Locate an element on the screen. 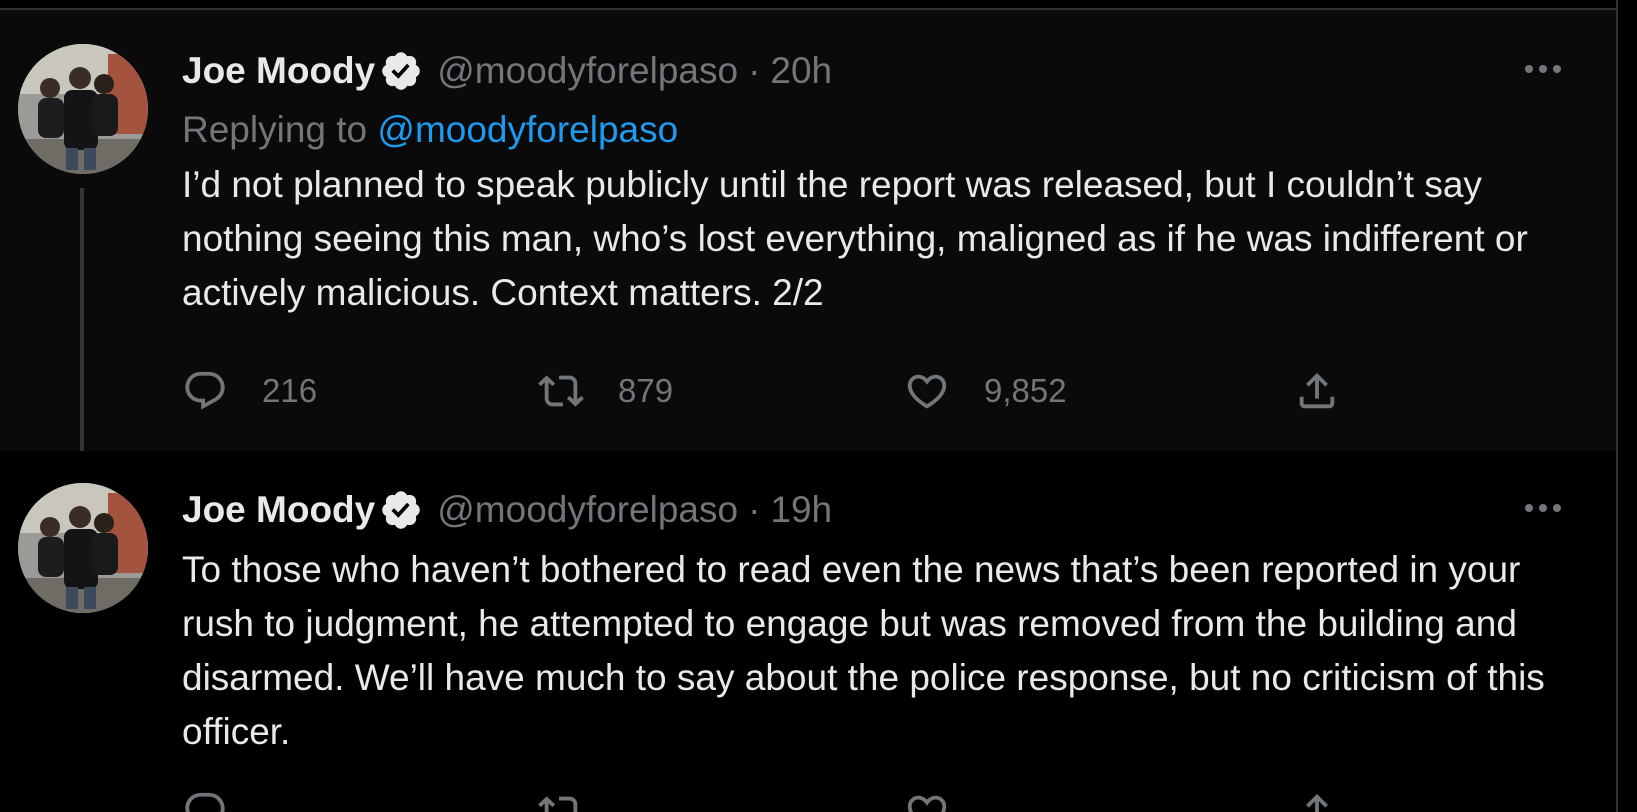  thread-connector is located at coordinates (82, 334).